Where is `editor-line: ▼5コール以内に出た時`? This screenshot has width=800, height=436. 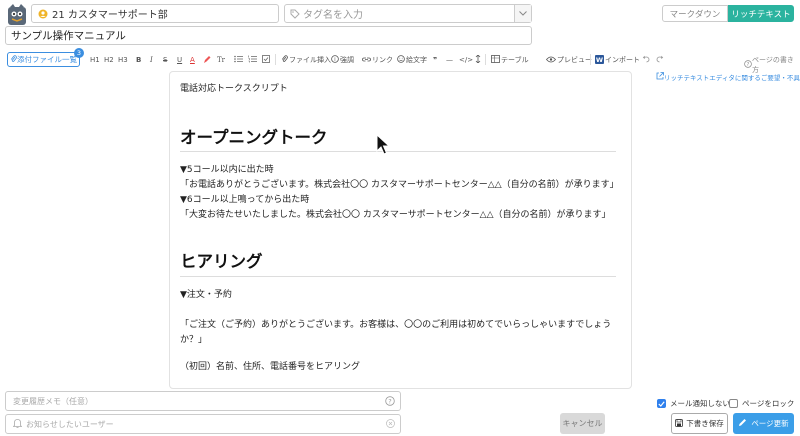
editor-line: ▼5コール以内に出た時 is located at coordinates (227, 170).